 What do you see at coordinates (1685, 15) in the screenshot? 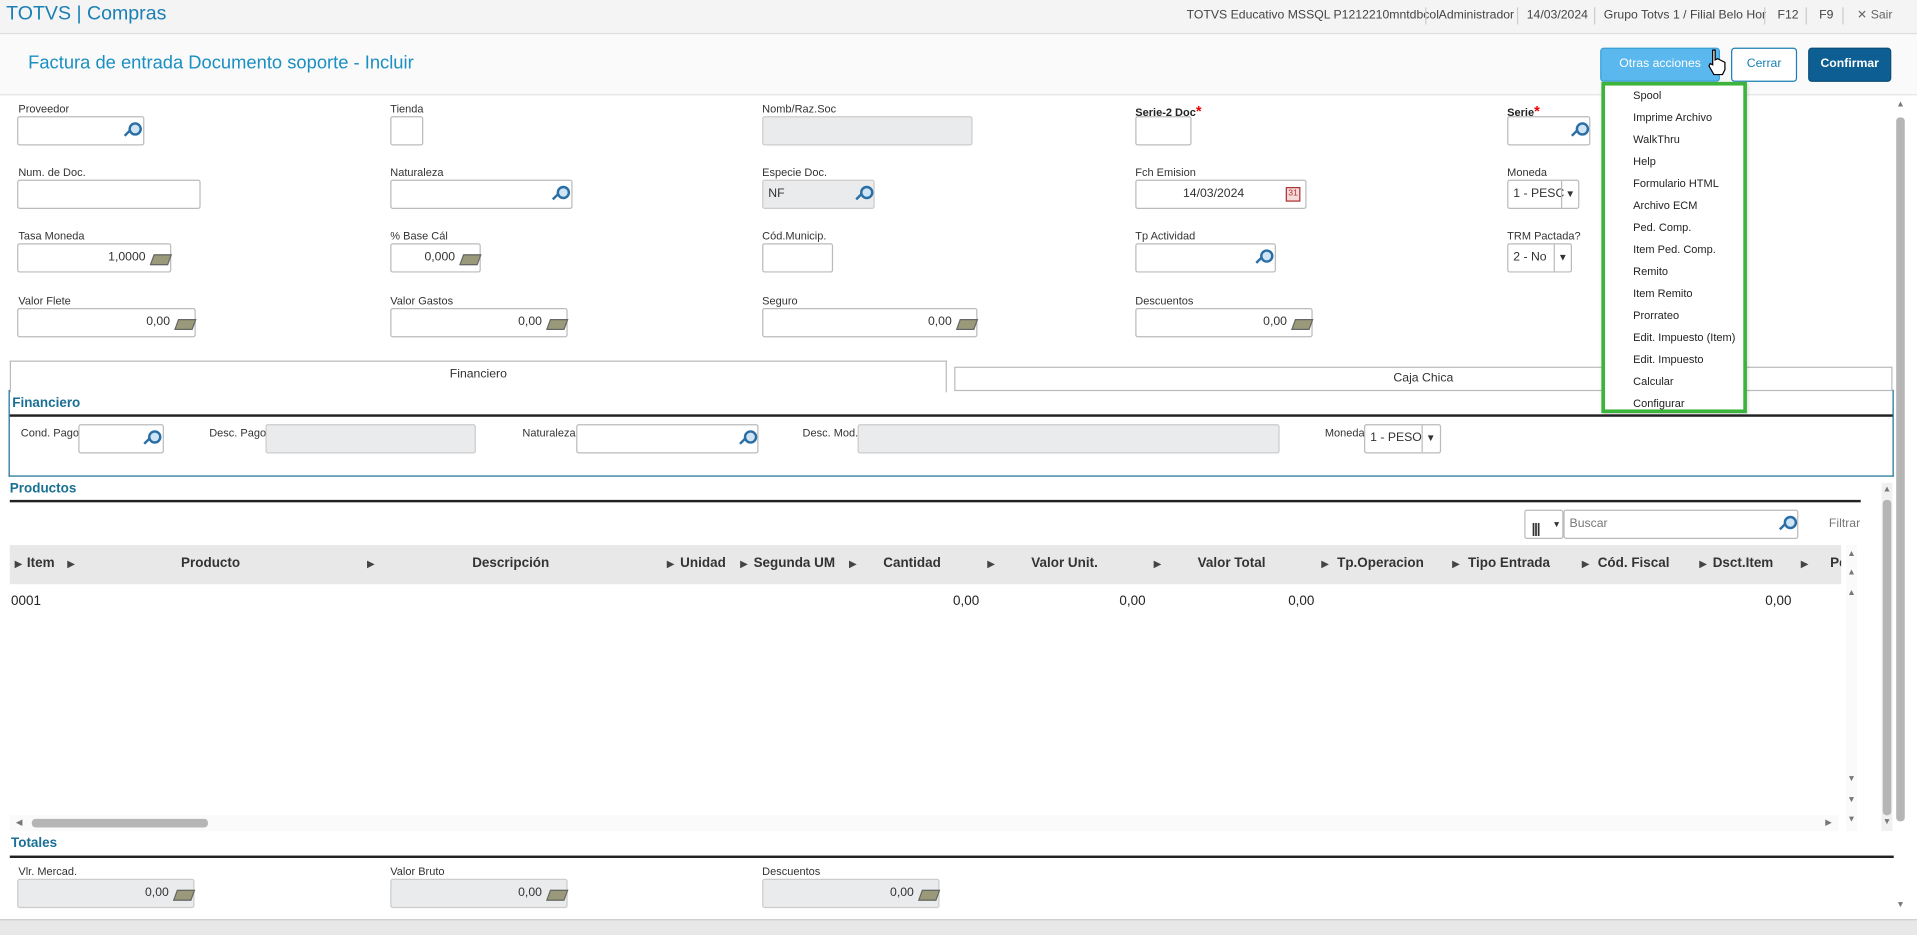
I see `branch-label: Grupo Totvs 1 / Filial Belo Hor` at bounding box center [1685, 15].